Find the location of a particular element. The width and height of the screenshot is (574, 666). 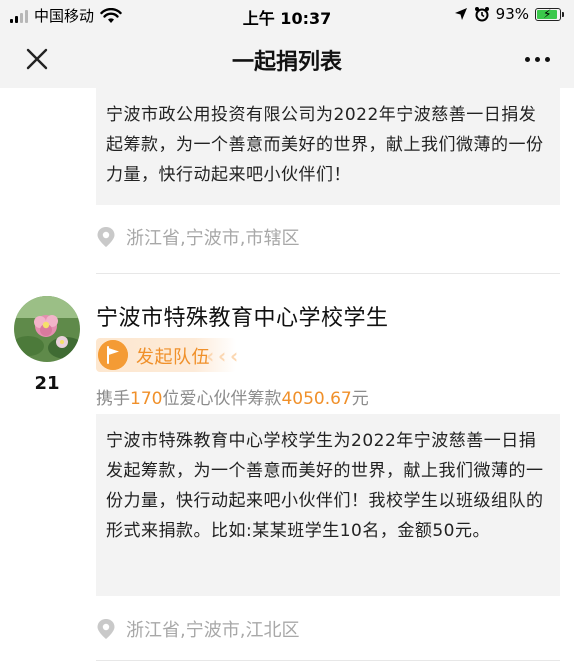

amount: 4050.67 is located at coordinates (316, 399).